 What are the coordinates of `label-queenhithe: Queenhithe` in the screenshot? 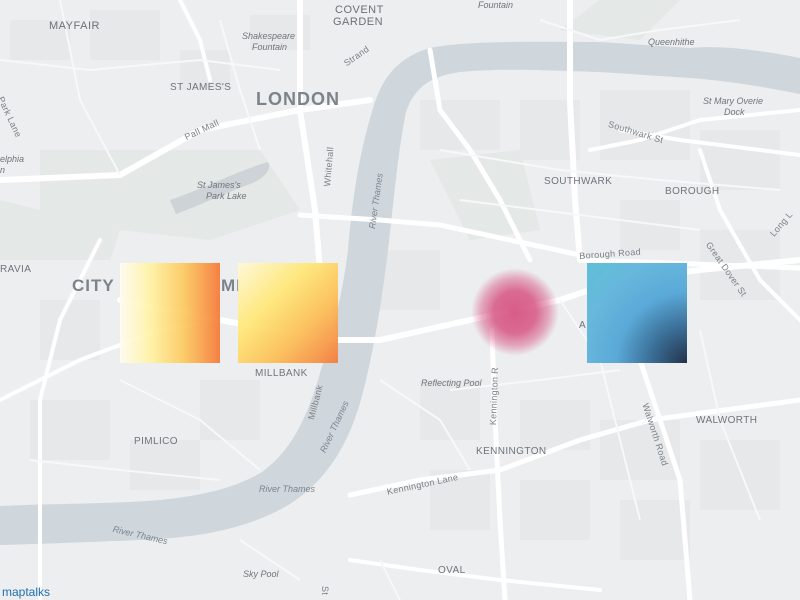 It's located at (671, 42).